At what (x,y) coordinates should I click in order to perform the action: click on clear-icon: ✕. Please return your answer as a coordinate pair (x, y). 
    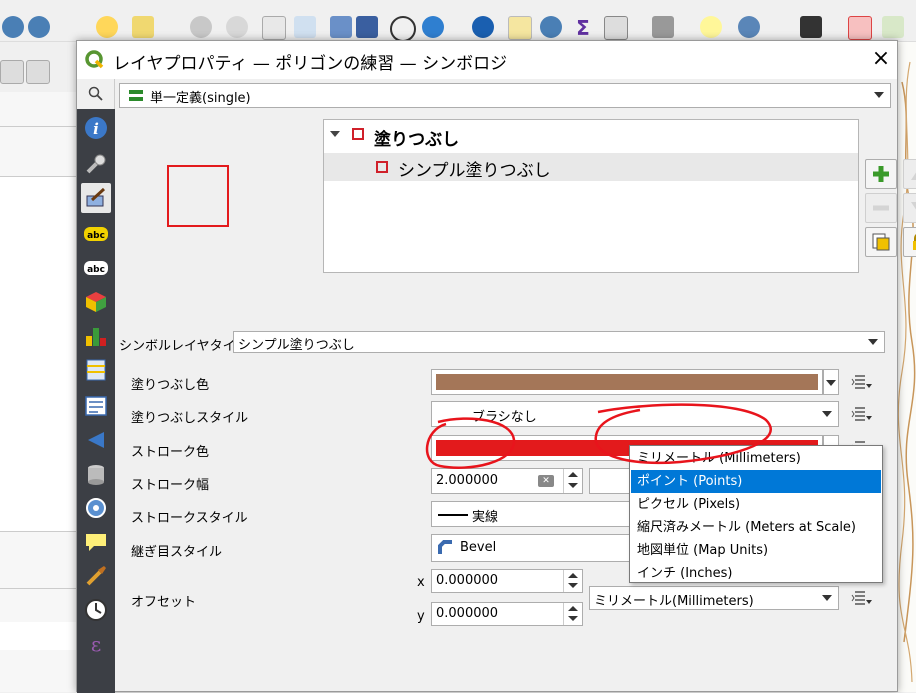
    Looking at the image, I should click on (546, 481).